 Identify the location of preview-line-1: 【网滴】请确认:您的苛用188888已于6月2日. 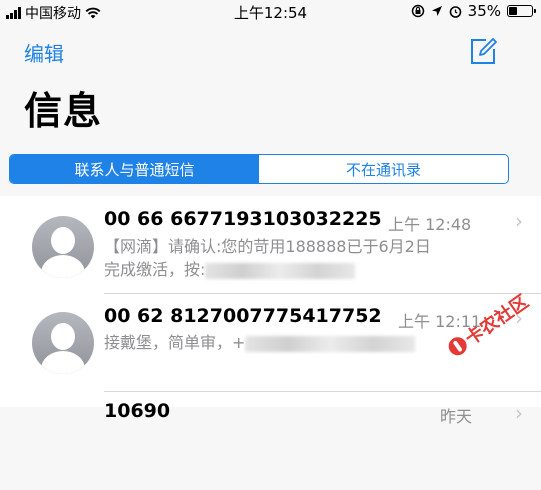
(267, 246).